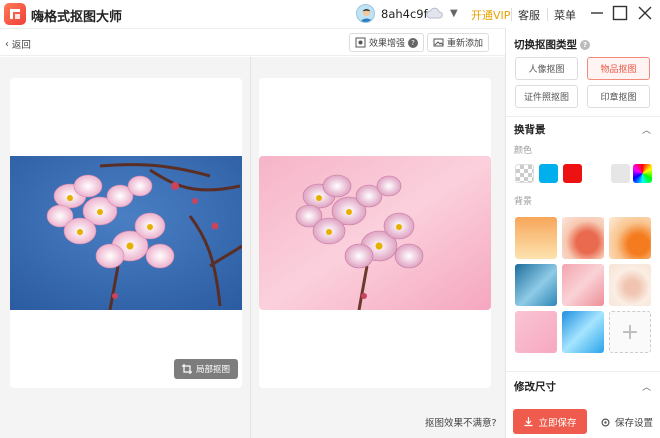  What do you see at coordinates (21, 45) in the screenshot?
I see `back-label: 返回` at bounding box center [21, 45].